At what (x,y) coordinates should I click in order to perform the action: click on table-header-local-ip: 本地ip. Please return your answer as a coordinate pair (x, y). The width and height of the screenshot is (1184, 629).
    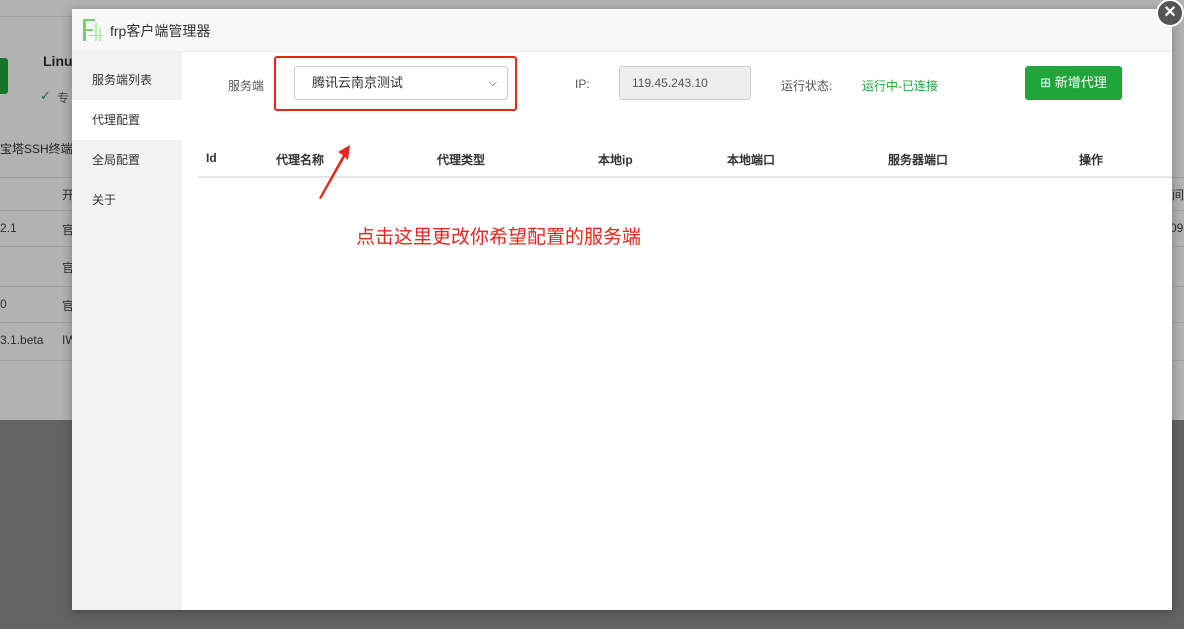
    Looking at the image, I should click on (615, 160).